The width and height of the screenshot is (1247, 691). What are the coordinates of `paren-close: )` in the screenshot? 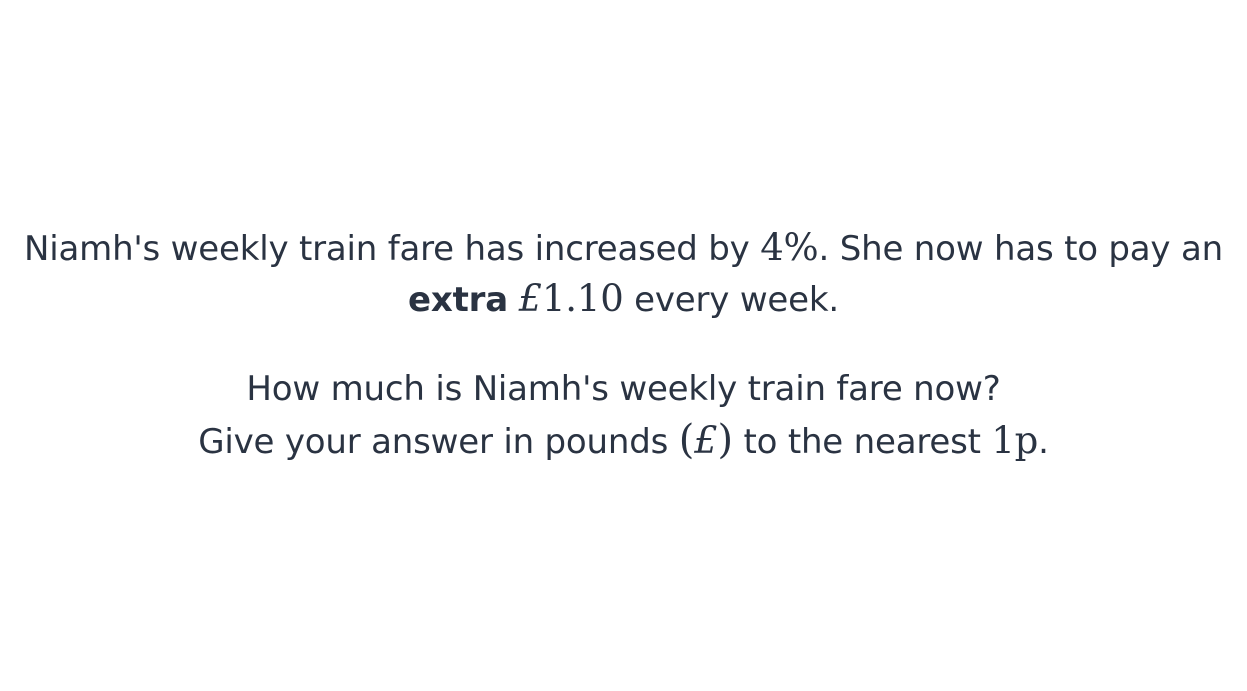 It's located at (725, 440).